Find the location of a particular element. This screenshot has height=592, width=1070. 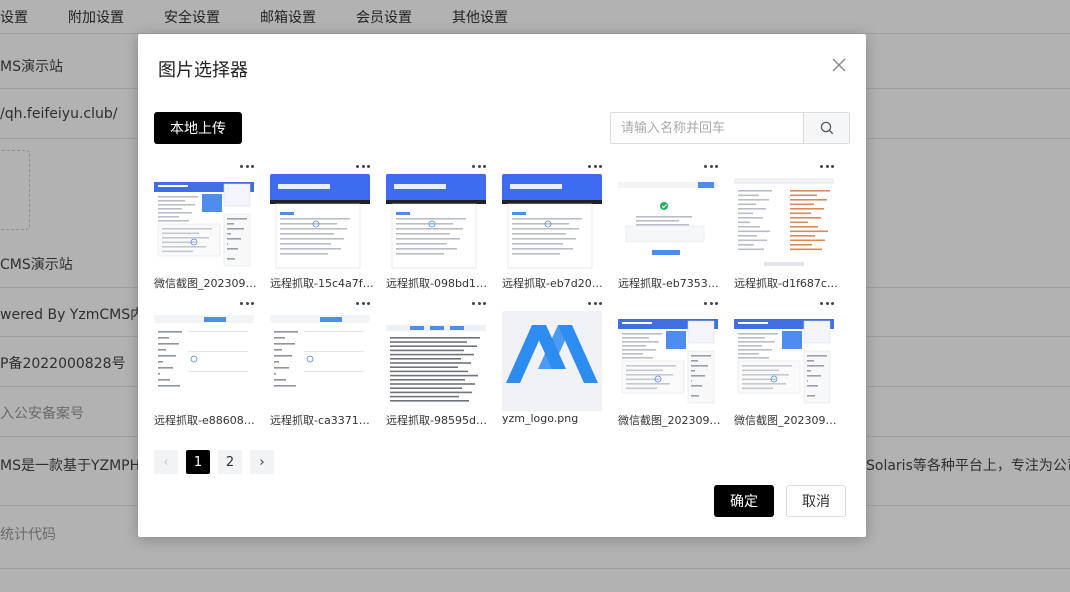

page-1-button: 1 is located at coordinates (198, 462).